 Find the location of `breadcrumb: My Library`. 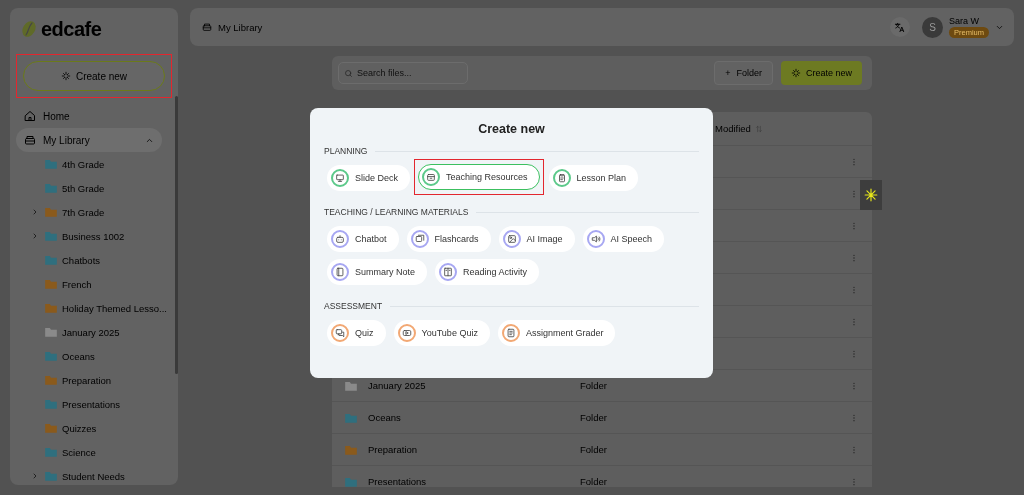

breadcrumb: My Library is located at coordinates (240, 27).